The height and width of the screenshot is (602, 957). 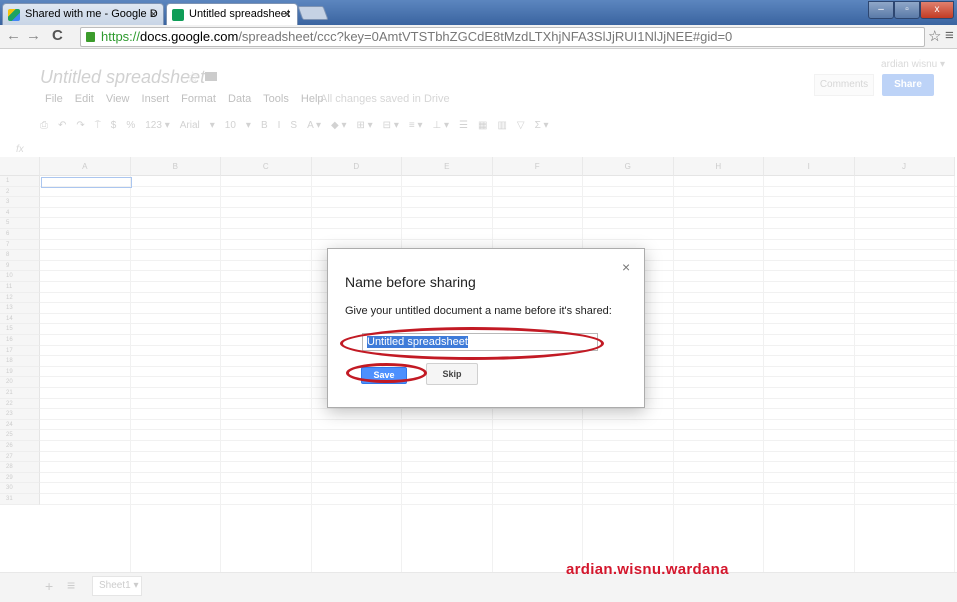 I want to click on bookmark-star-icon: ☆, so click(x=934, y=36).